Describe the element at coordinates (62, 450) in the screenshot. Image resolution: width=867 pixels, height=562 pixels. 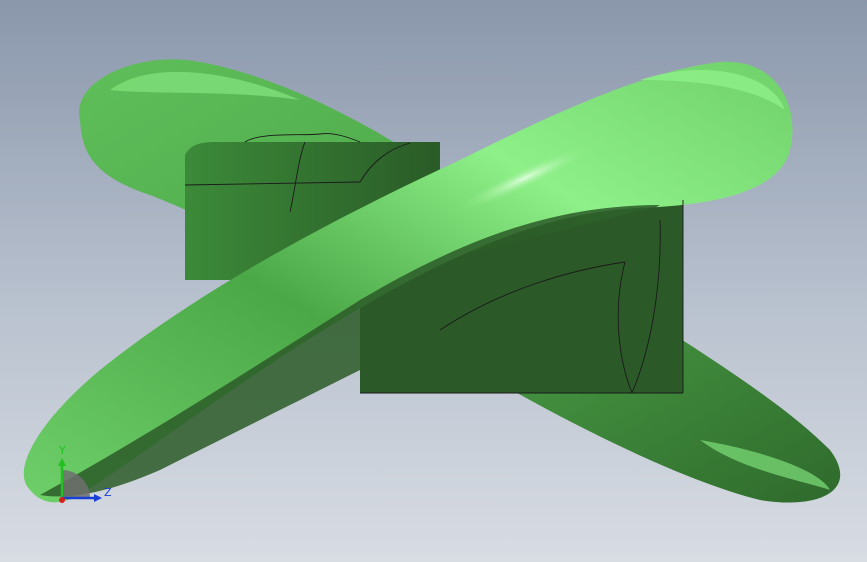
I see `y-axis-label: Y` at that location.